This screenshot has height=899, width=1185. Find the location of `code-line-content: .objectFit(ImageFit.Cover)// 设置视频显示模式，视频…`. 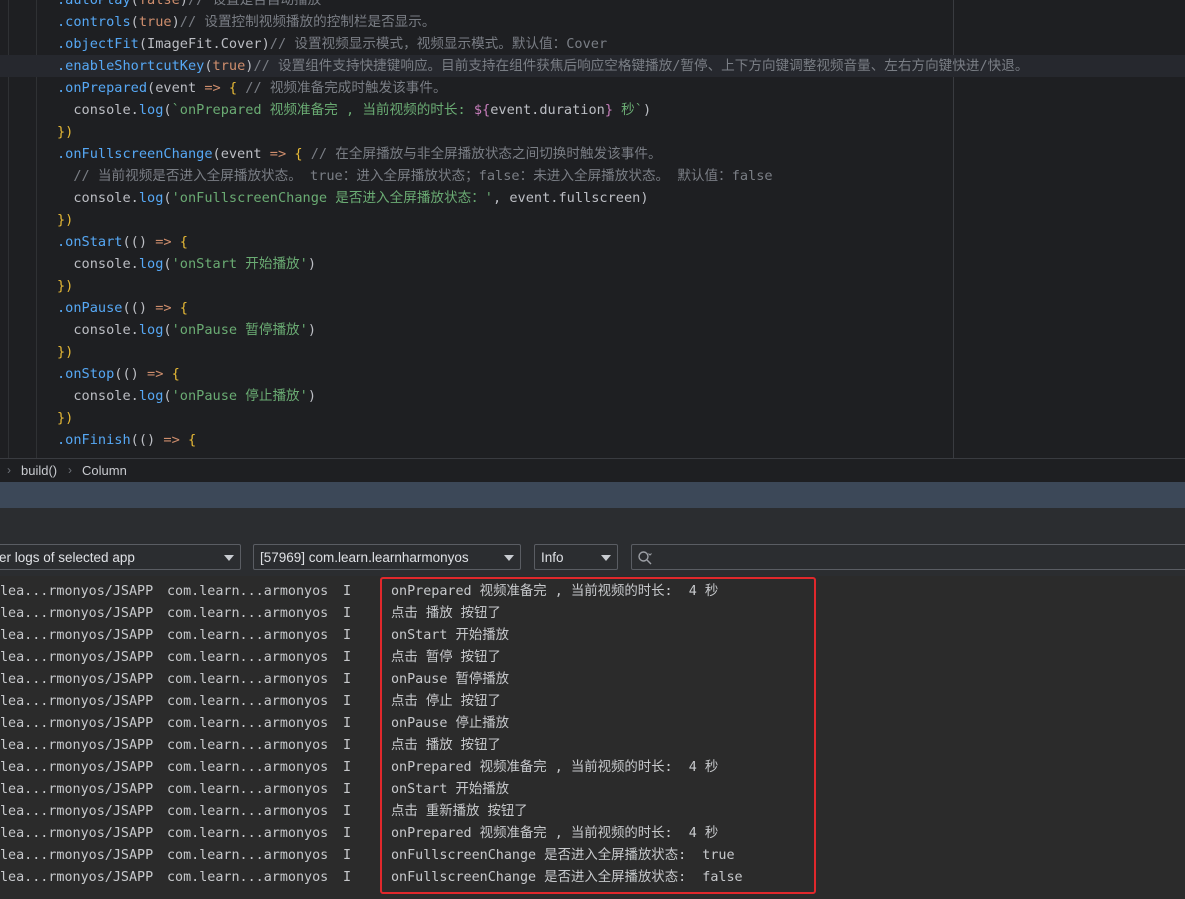

code-line-content: .objectFit(ImageFit.Cover)// 设置视频显示模式，视频… is located at coordinates (332, 44).